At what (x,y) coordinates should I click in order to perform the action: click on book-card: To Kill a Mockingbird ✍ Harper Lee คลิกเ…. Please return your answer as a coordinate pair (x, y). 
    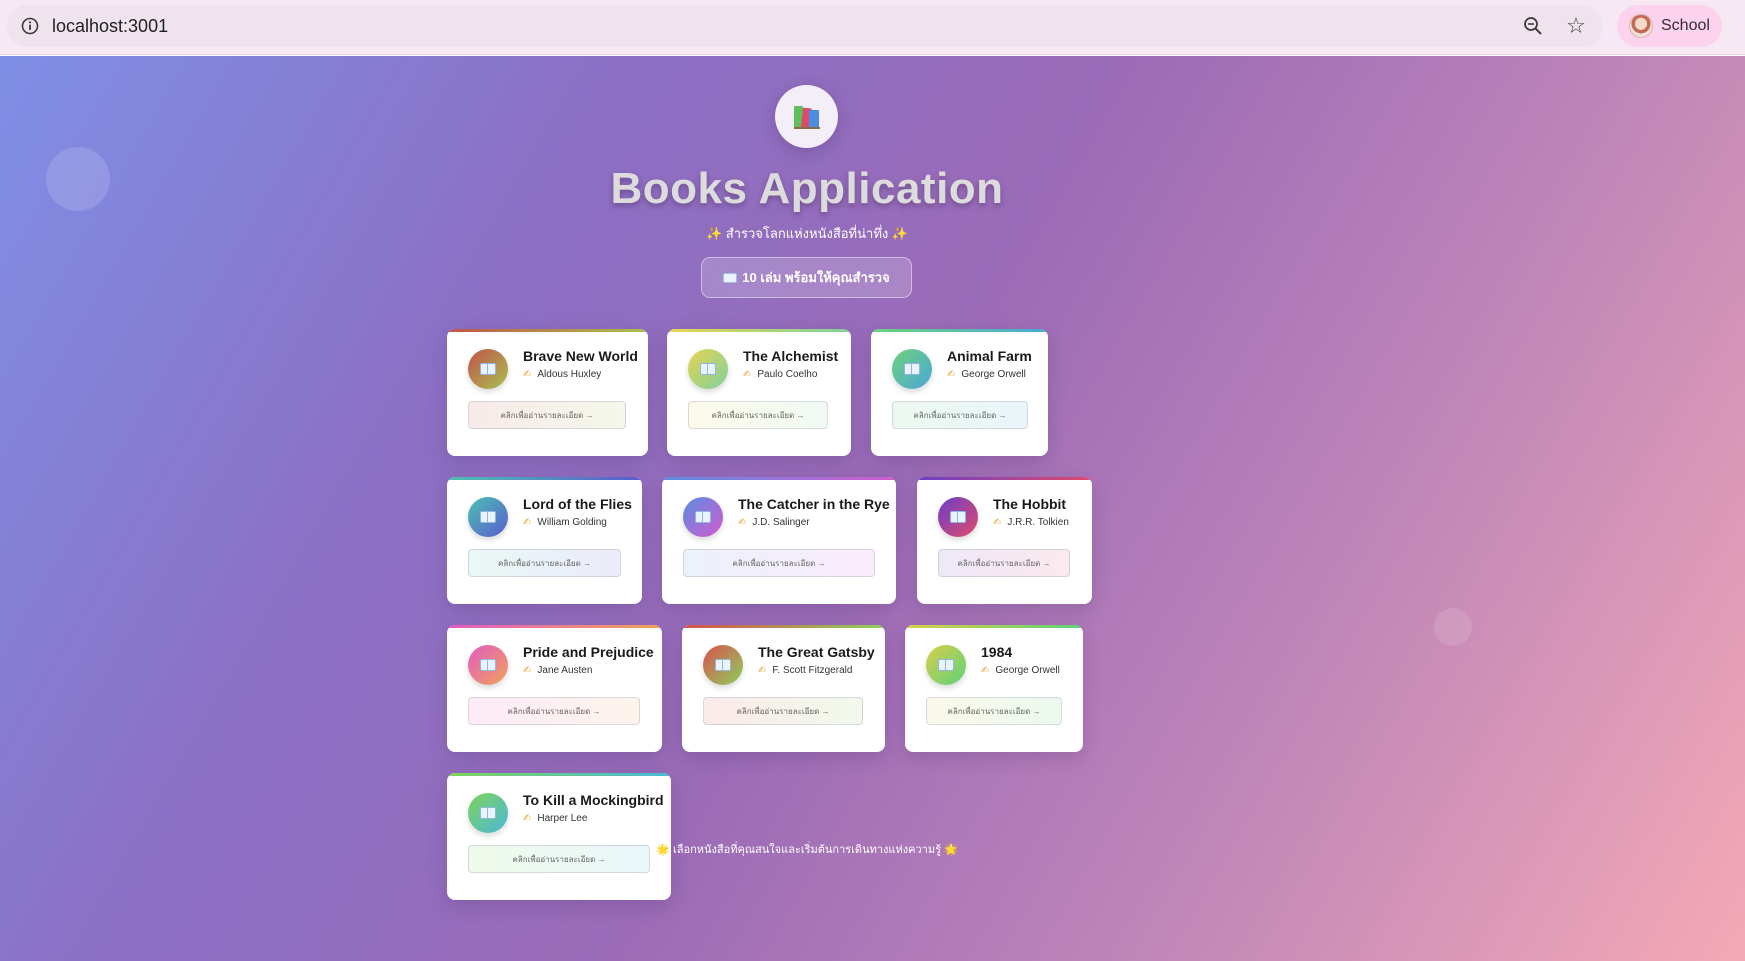
    Looking at the image, I should click on (559, 836).